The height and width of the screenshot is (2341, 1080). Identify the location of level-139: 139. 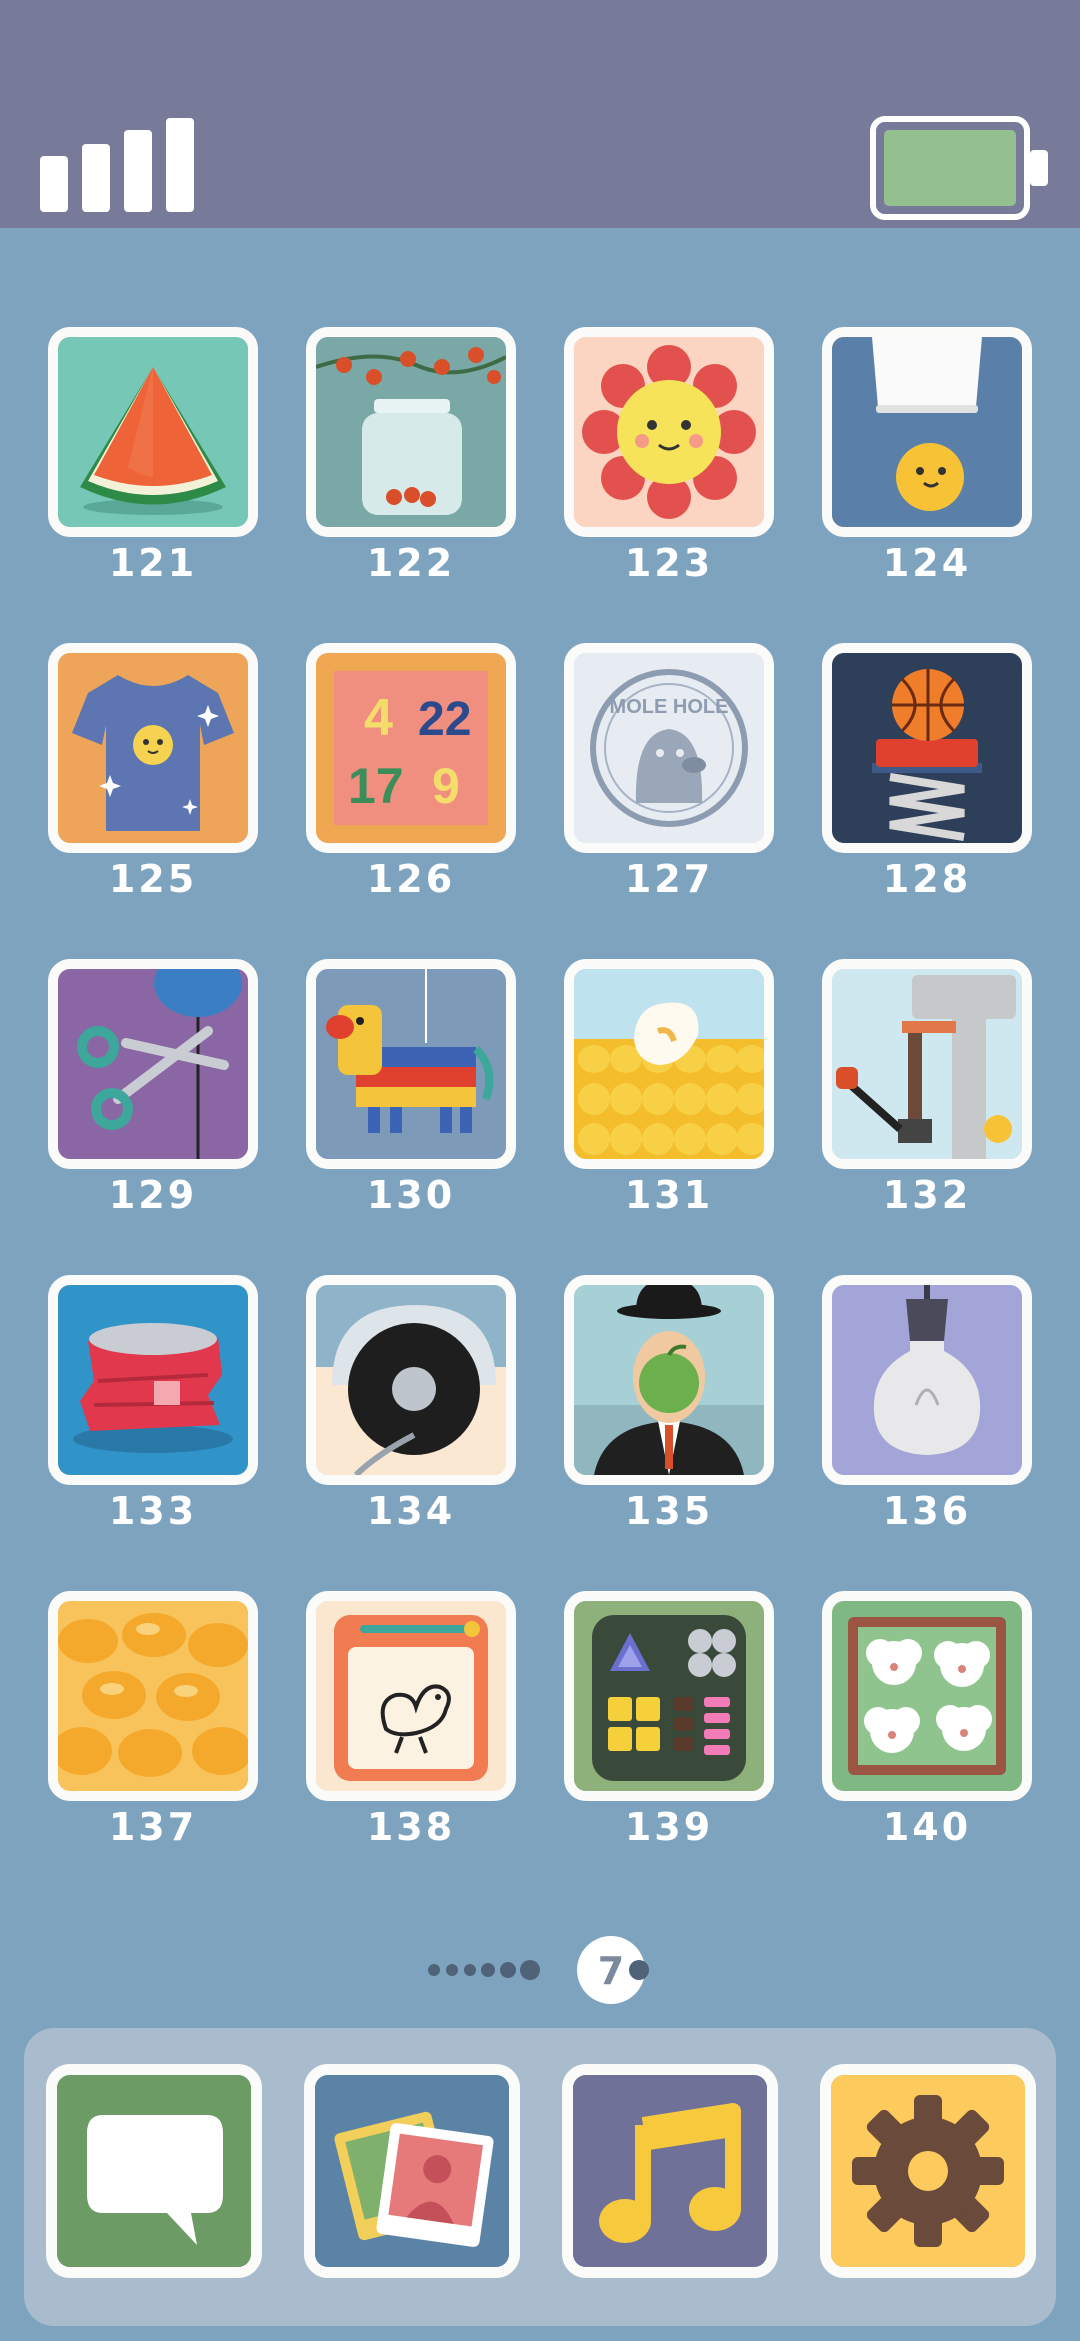
(669, 1731).